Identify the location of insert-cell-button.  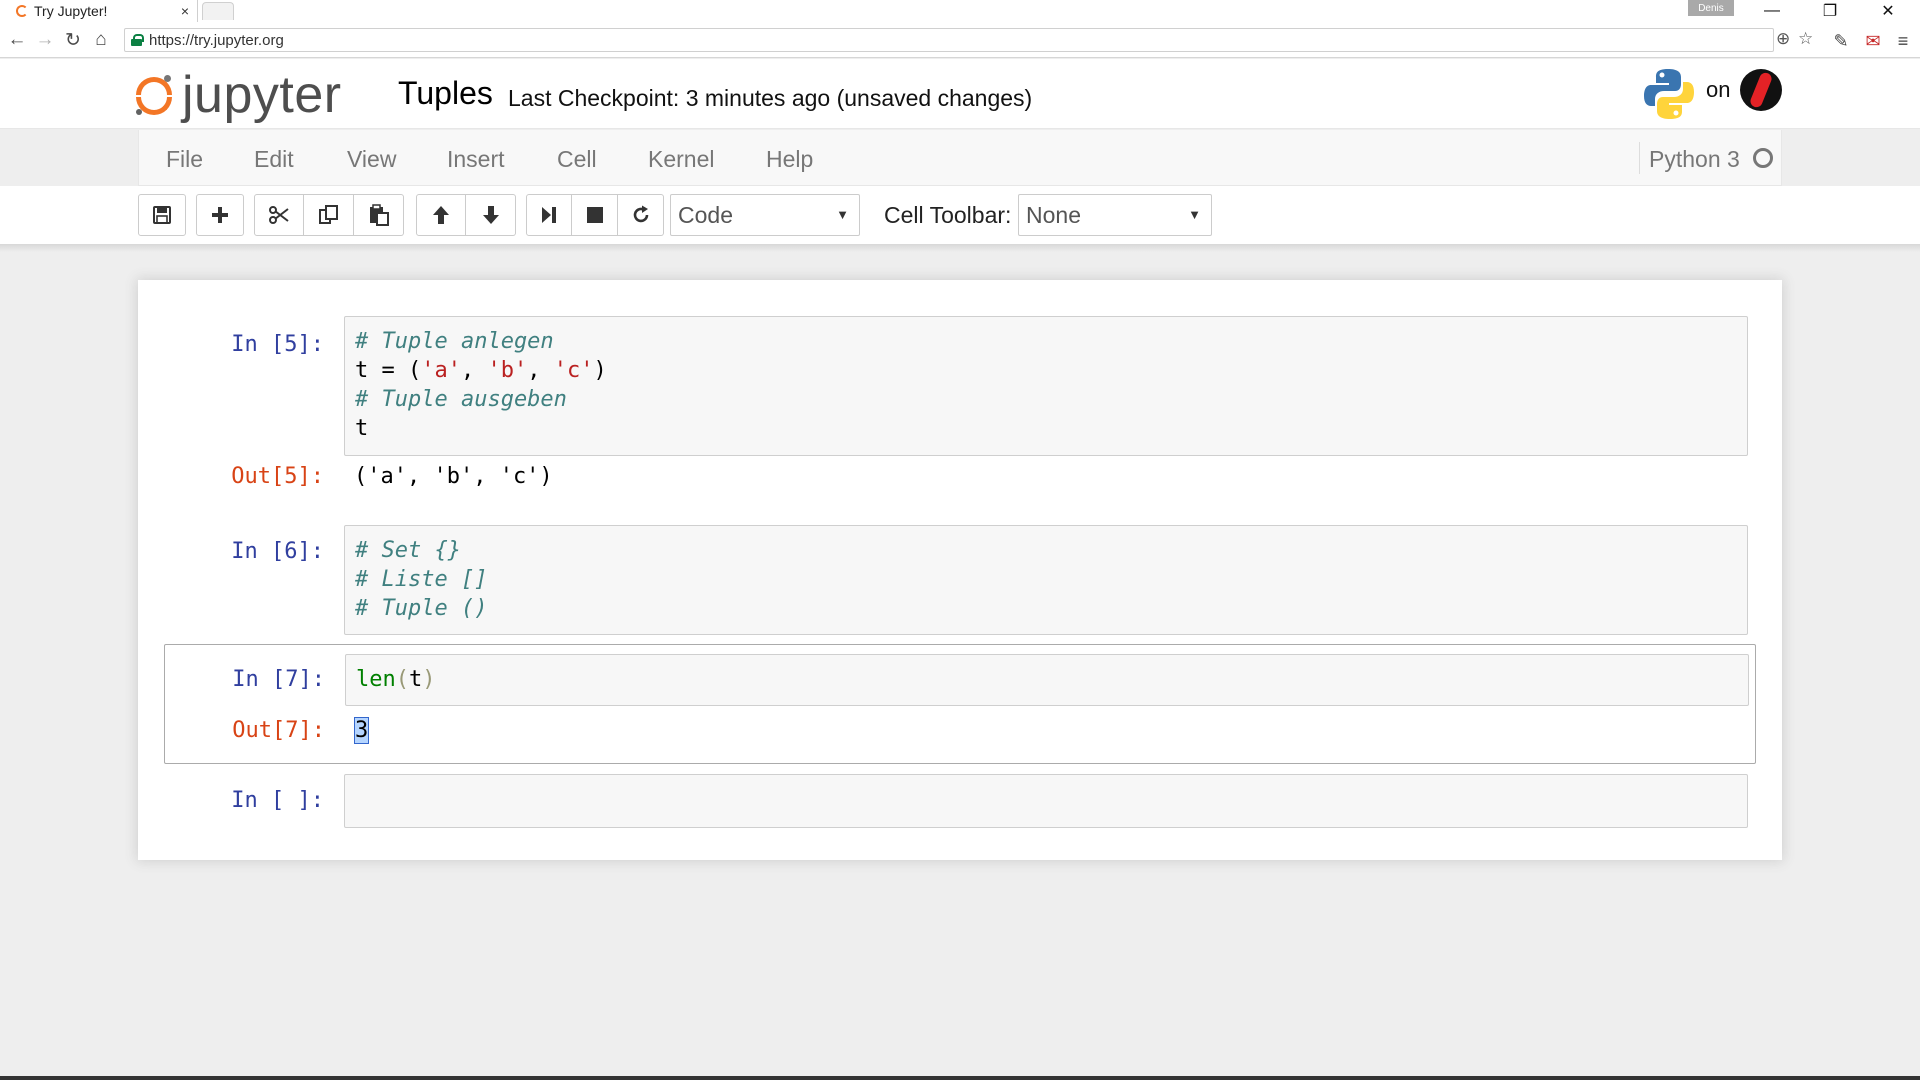
(220, 215).